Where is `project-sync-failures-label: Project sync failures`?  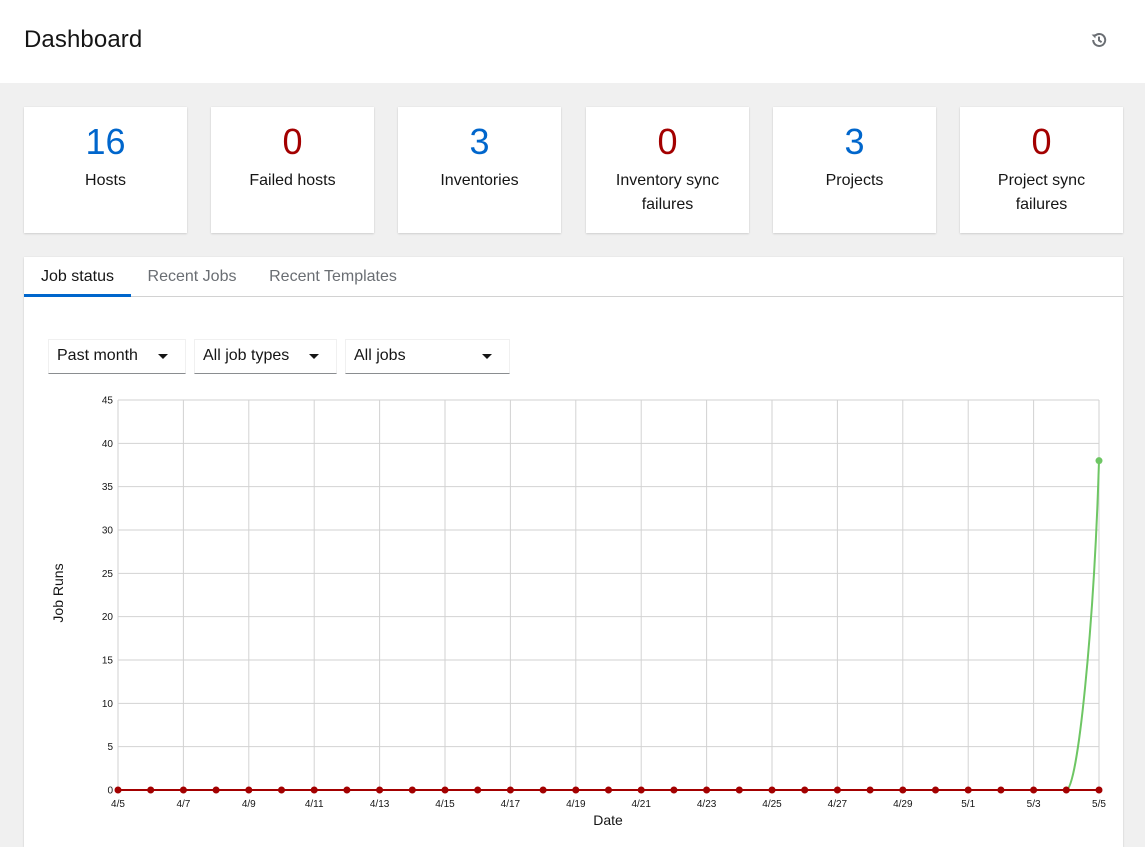 project-sync-failures-label: Project sync failures is located at coordinates (1041, 192).